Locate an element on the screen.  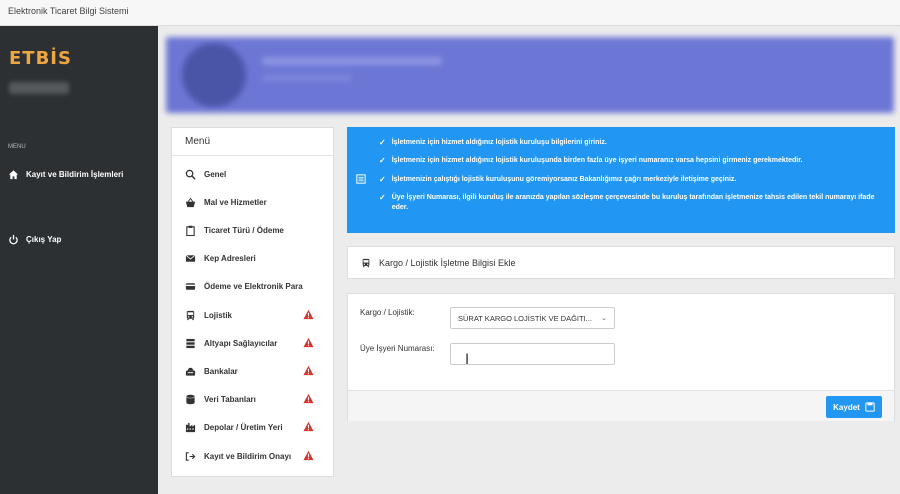
user-info-blurred is located at coordinates (39, 88).